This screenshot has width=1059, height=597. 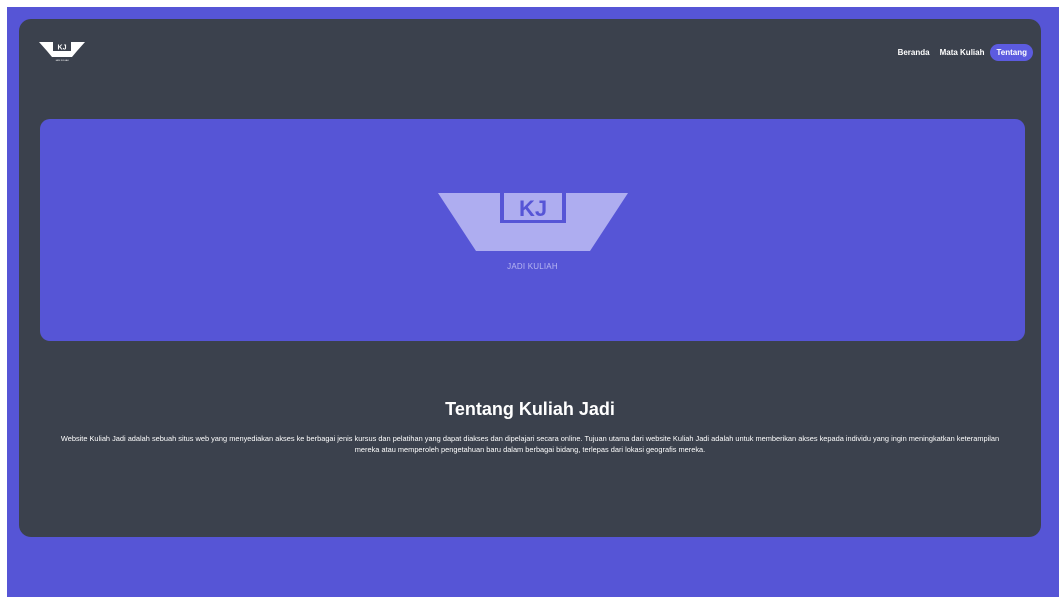 I want to click on nav-tentang: Tentang, so click(x=1011, y=52).